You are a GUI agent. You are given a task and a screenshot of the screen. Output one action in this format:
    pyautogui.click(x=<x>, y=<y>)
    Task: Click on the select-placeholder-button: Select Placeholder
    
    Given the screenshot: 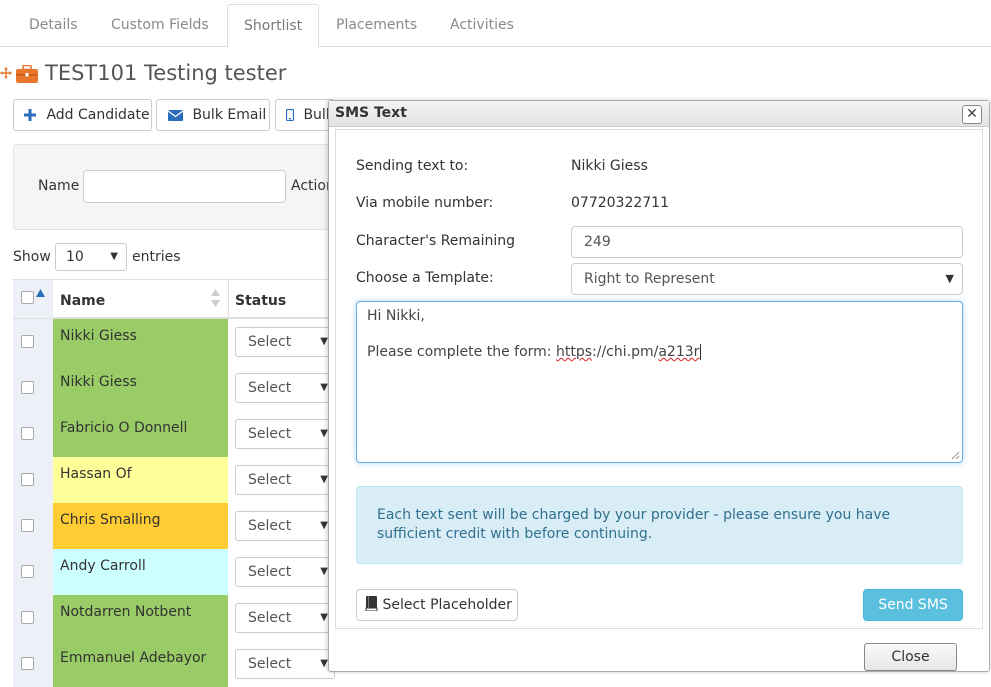 What is the action you would take?
    pyautogui.click(x=437, y=605)
    